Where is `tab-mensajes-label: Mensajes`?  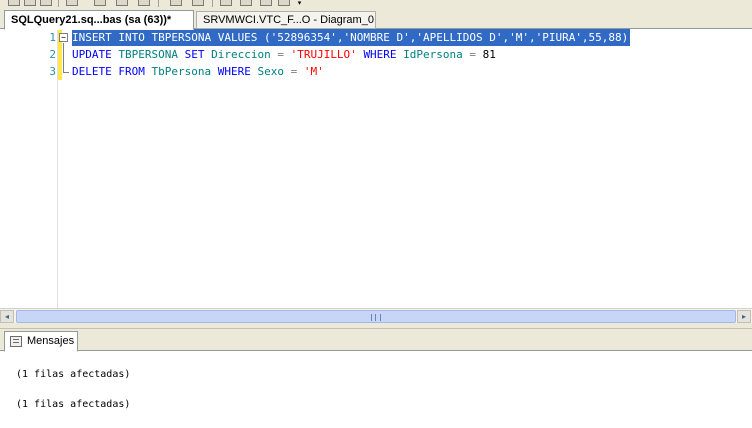 tab-mensajes-label: Mensajes is located at coordinates (51, 341).